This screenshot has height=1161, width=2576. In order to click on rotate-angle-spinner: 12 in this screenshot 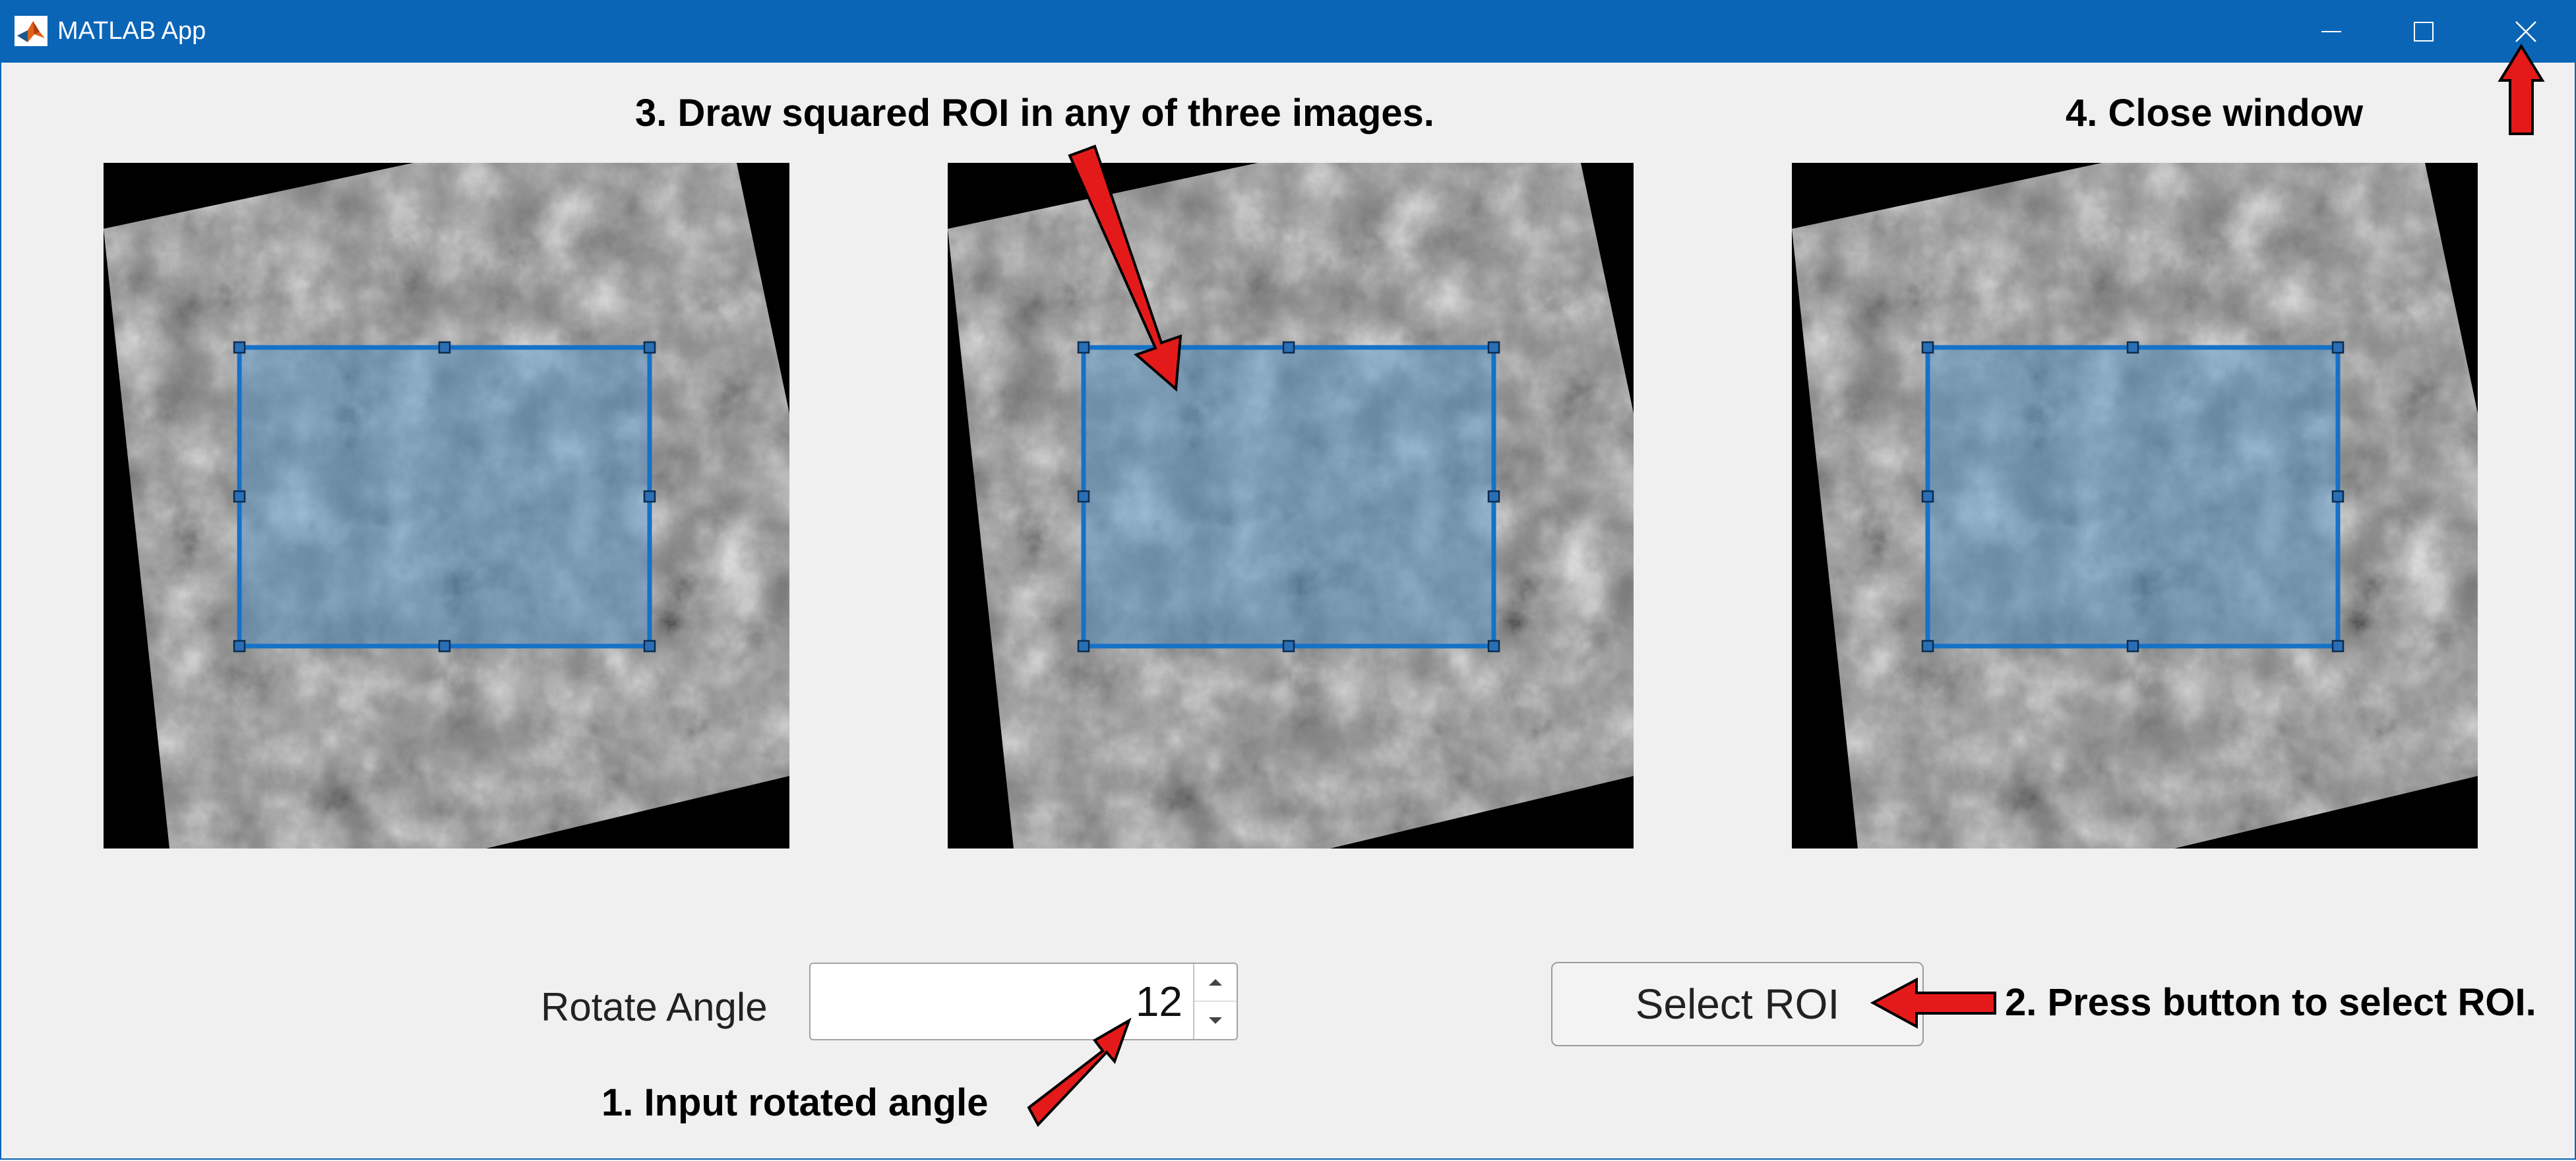, I will do `click(1023, 1001)`.